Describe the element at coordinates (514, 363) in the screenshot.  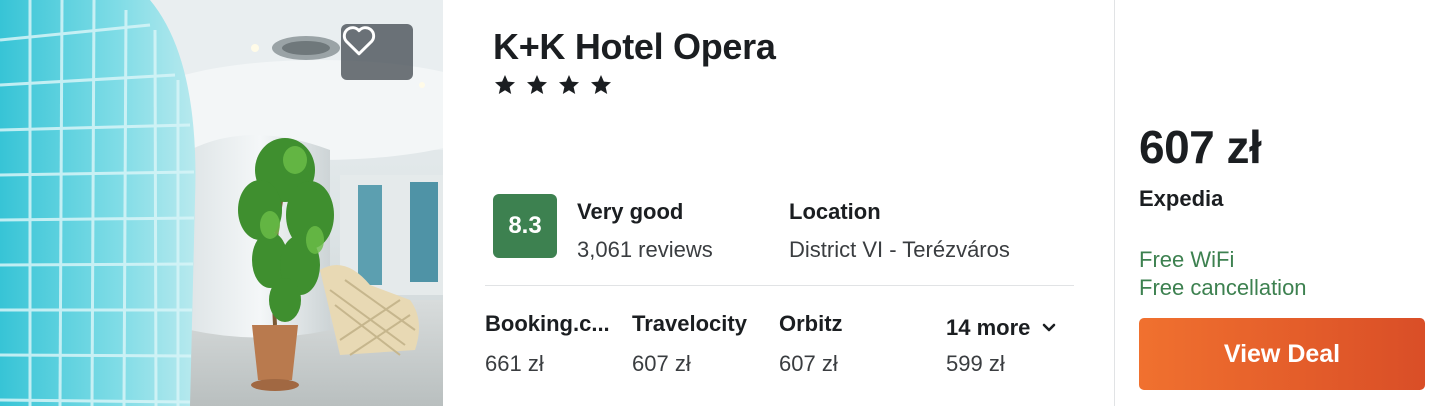
I see `provider-price: 661 zł` at that location.